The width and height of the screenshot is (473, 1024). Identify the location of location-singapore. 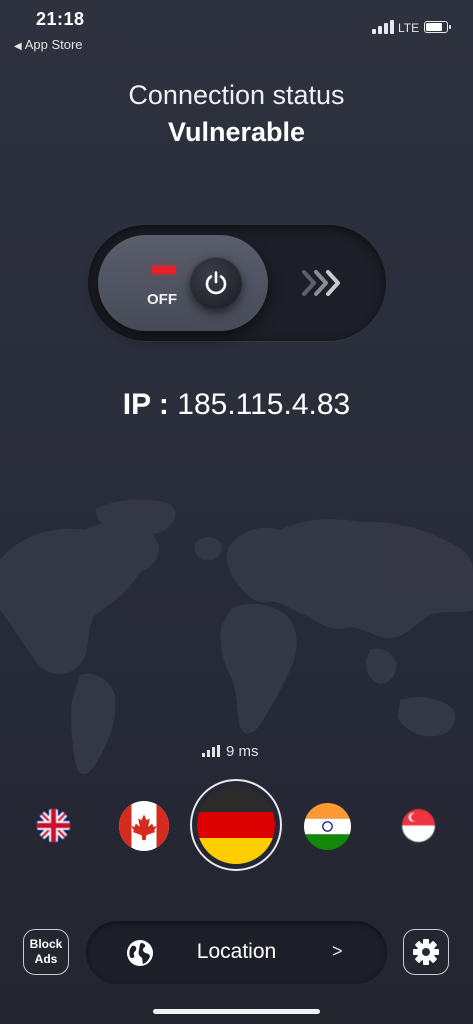
(418, 825).